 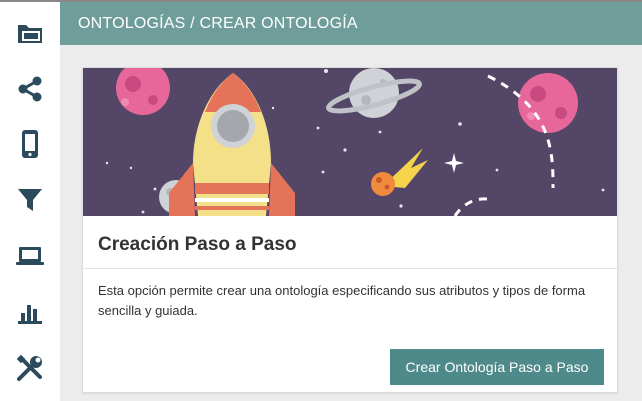 I want to click on card-divider, so click(x=350, y=268).